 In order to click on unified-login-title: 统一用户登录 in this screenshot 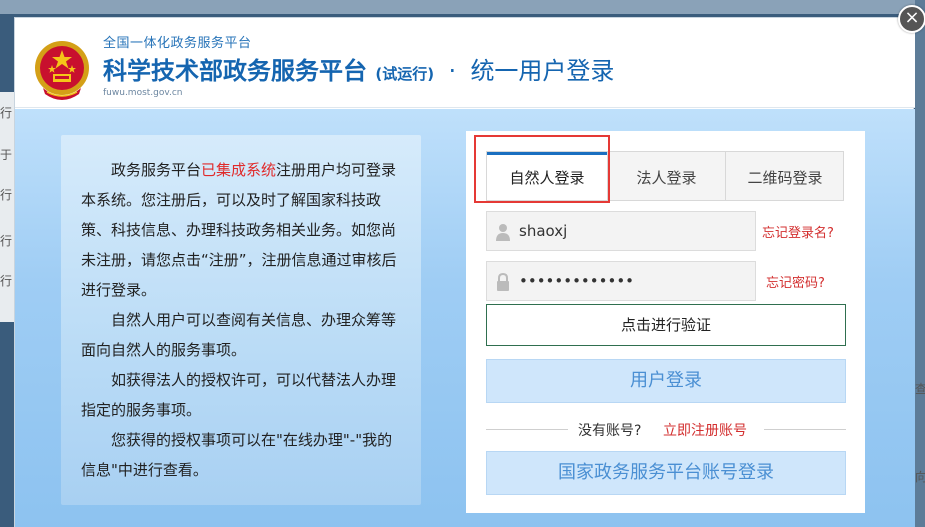, I will do `click(542, 71)`.